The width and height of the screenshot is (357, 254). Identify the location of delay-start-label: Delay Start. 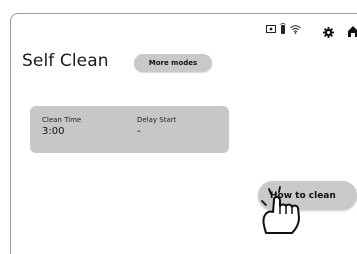
(157, 120).